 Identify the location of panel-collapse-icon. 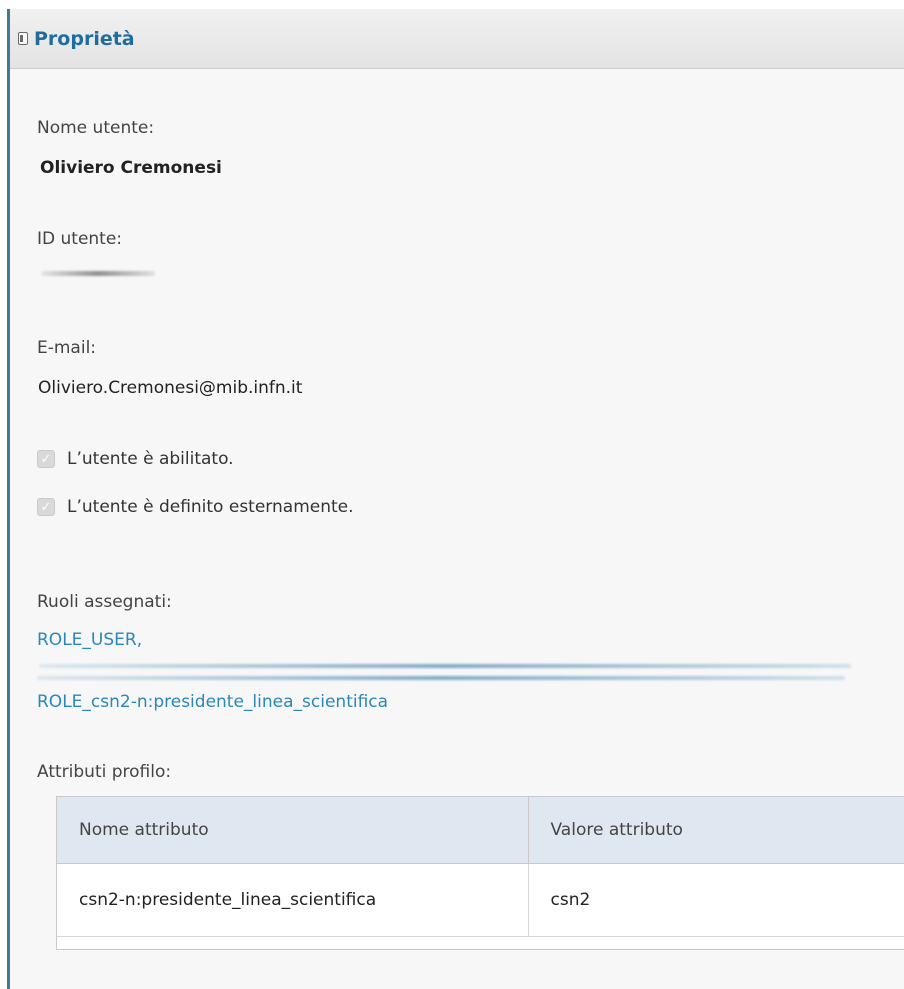
(23, 38).